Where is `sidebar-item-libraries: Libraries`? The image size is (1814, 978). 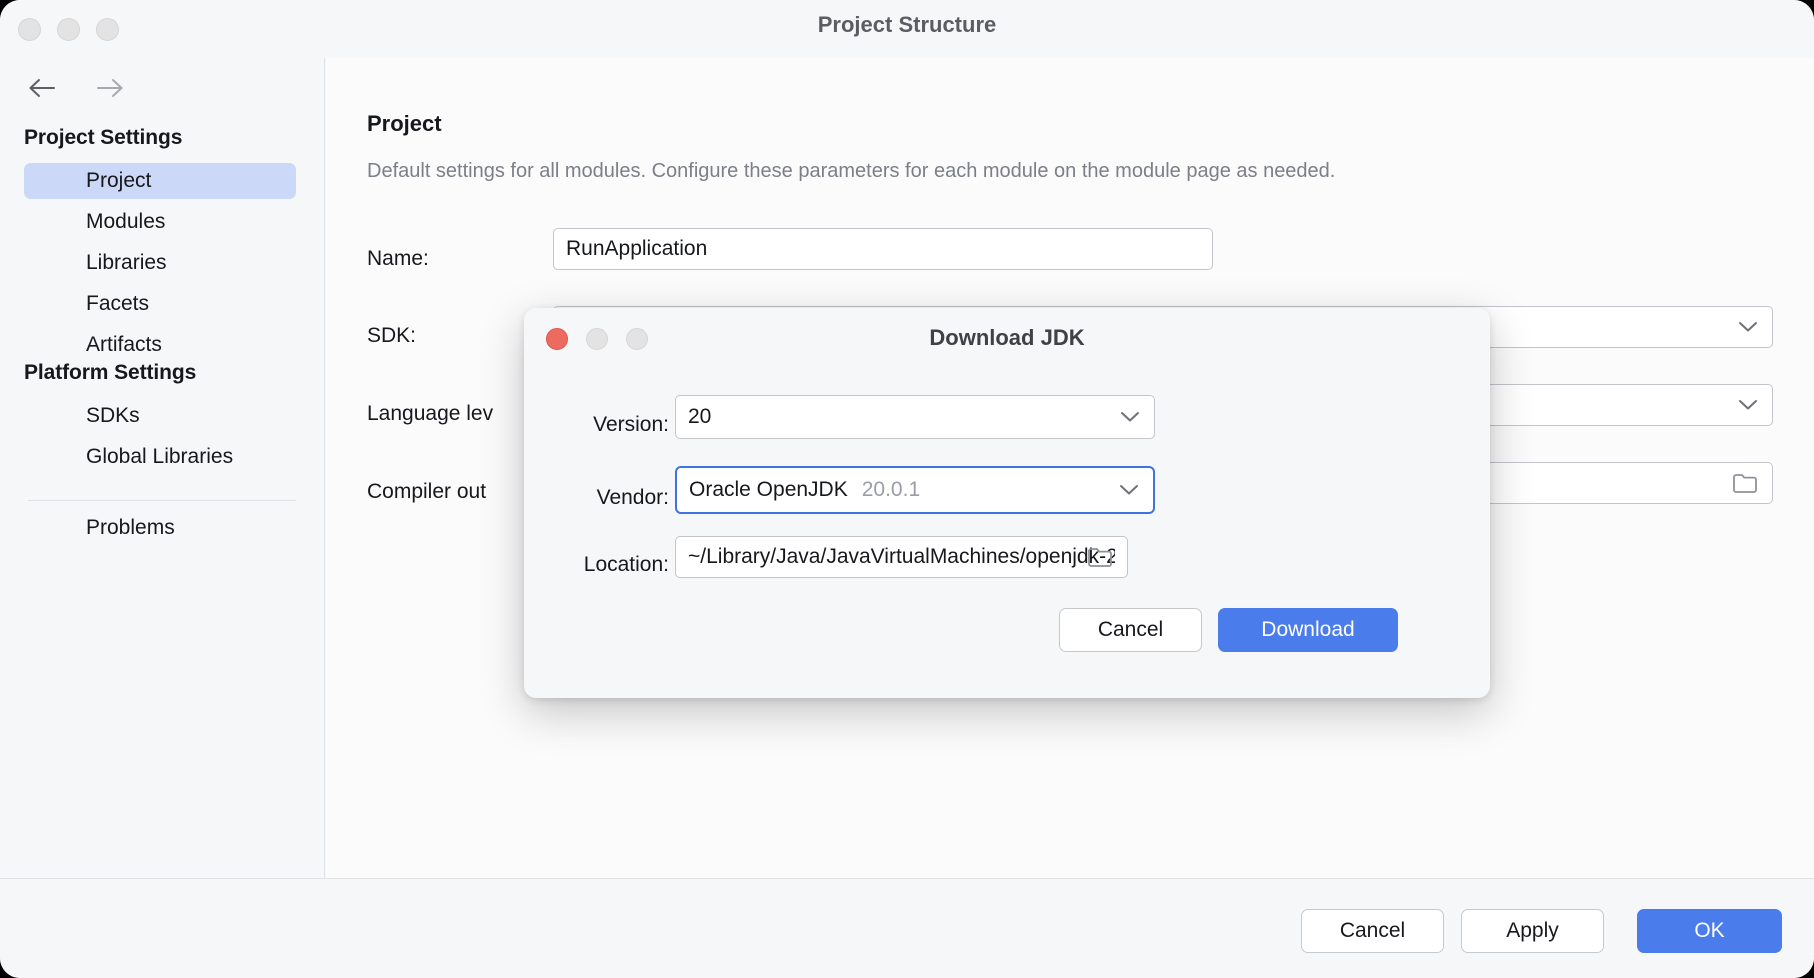
sidebar-item-libraries: Libraries is located at coordinates (160, 263).